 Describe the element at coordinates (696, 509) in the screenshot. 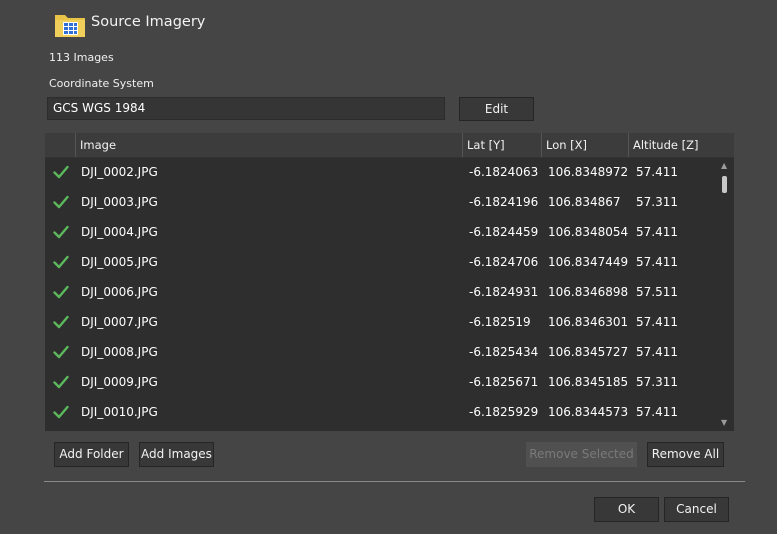

I see `cancel-button: Cancel` at that location.